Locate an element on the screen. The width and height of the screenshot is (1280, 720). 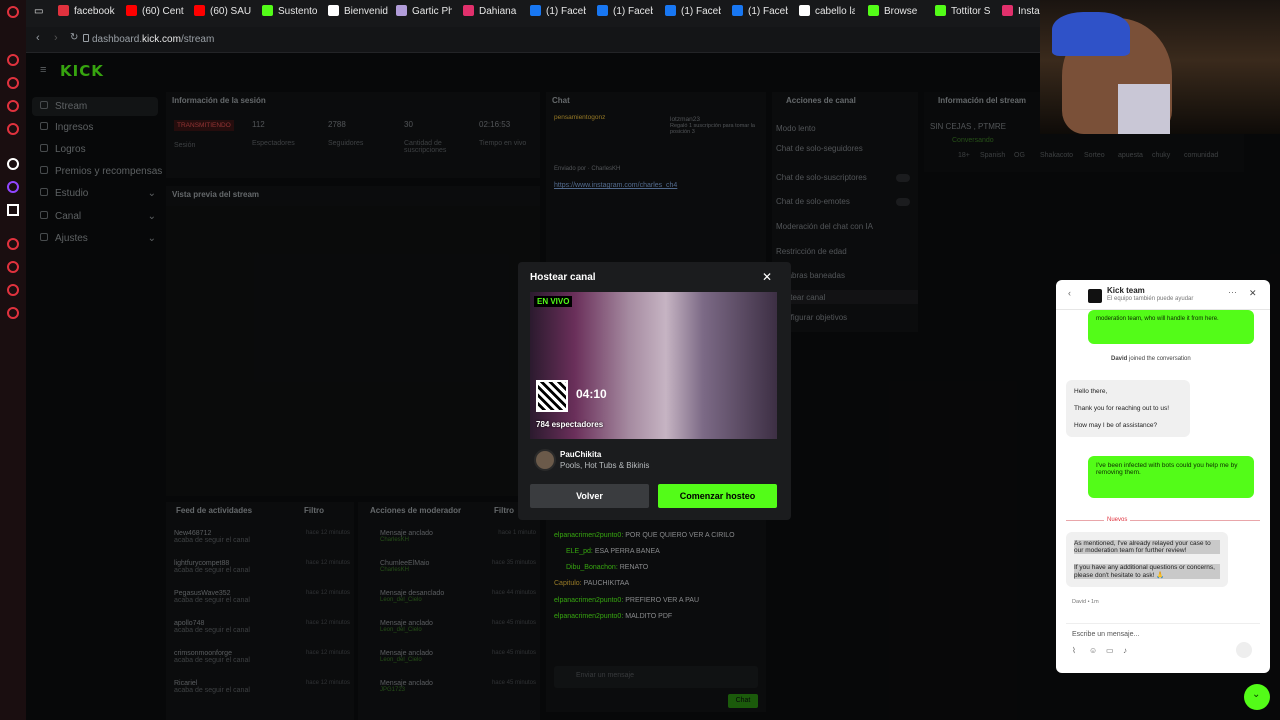
stream-timer: 04:10 is located at coordinates (591, 394).